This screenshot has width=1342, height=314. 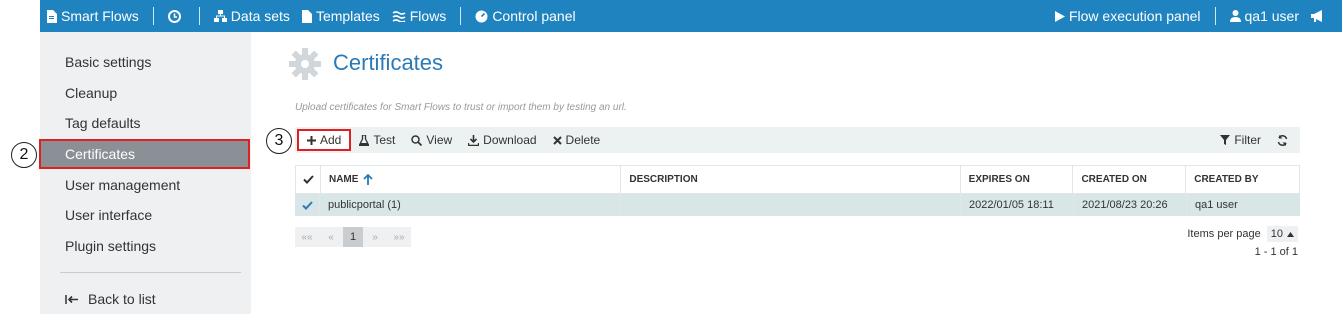 I want to click on first-page-button: ««, so click(x=307, y=237).